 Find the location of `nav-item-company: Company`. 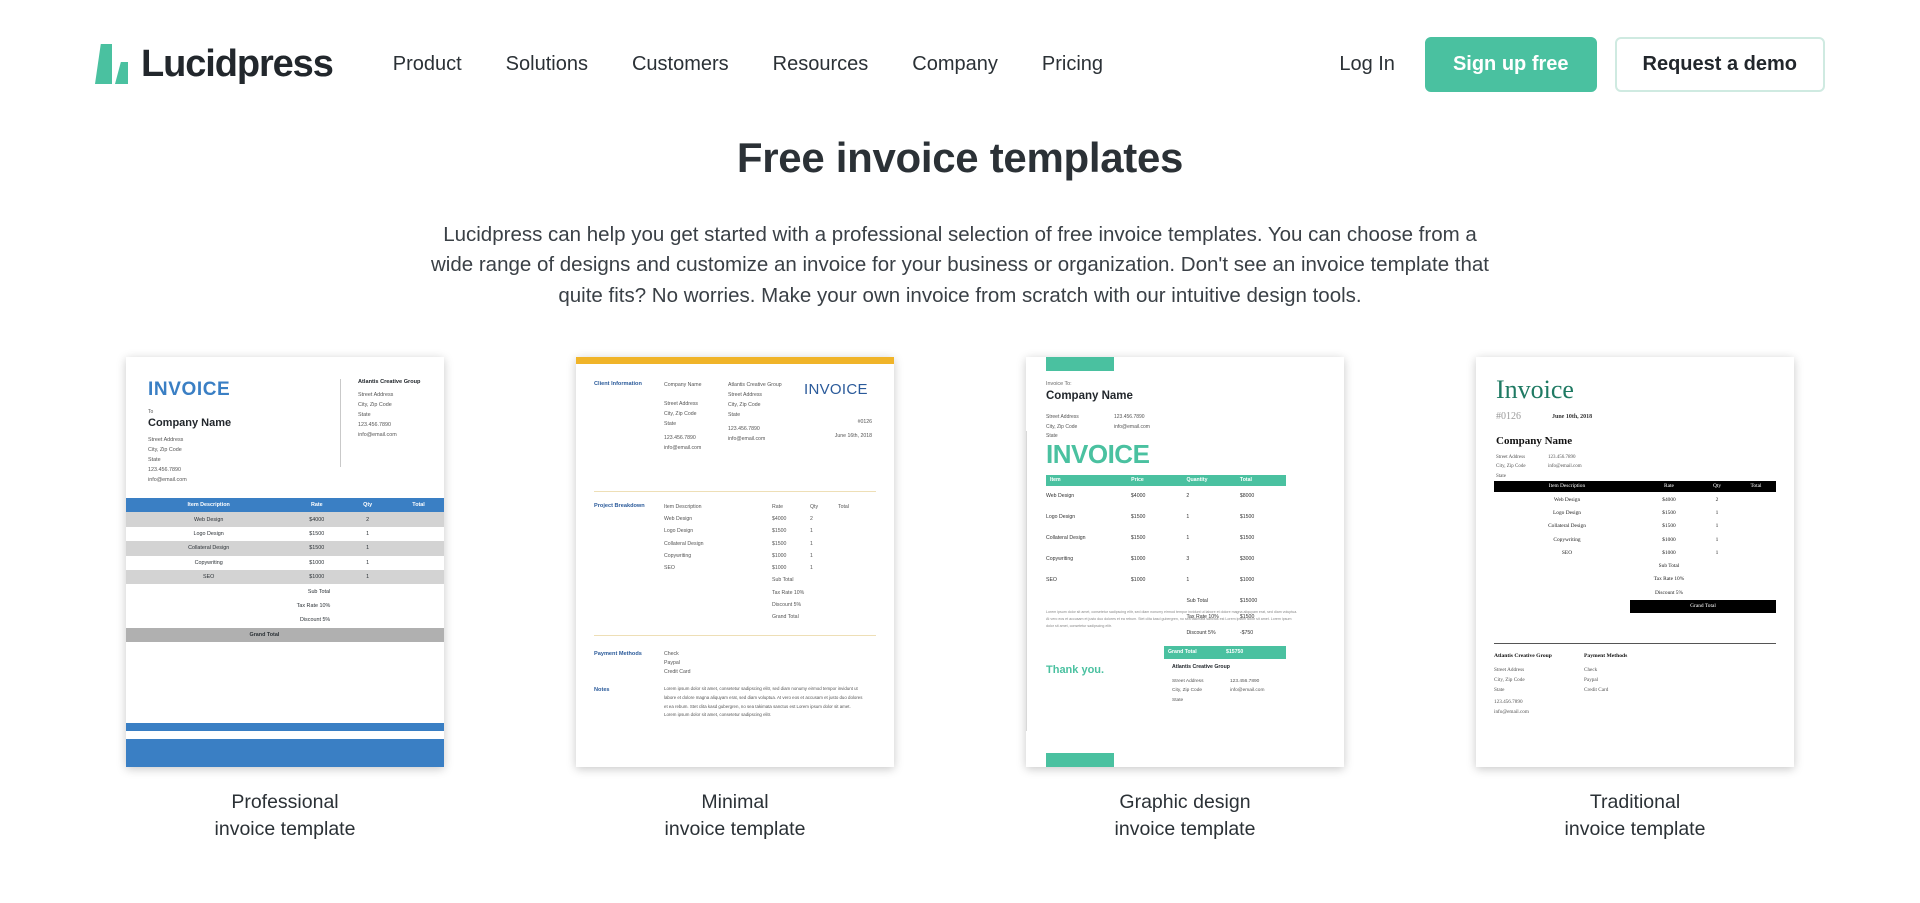

nav-item-company: Company is located at coordinates (955, 64).